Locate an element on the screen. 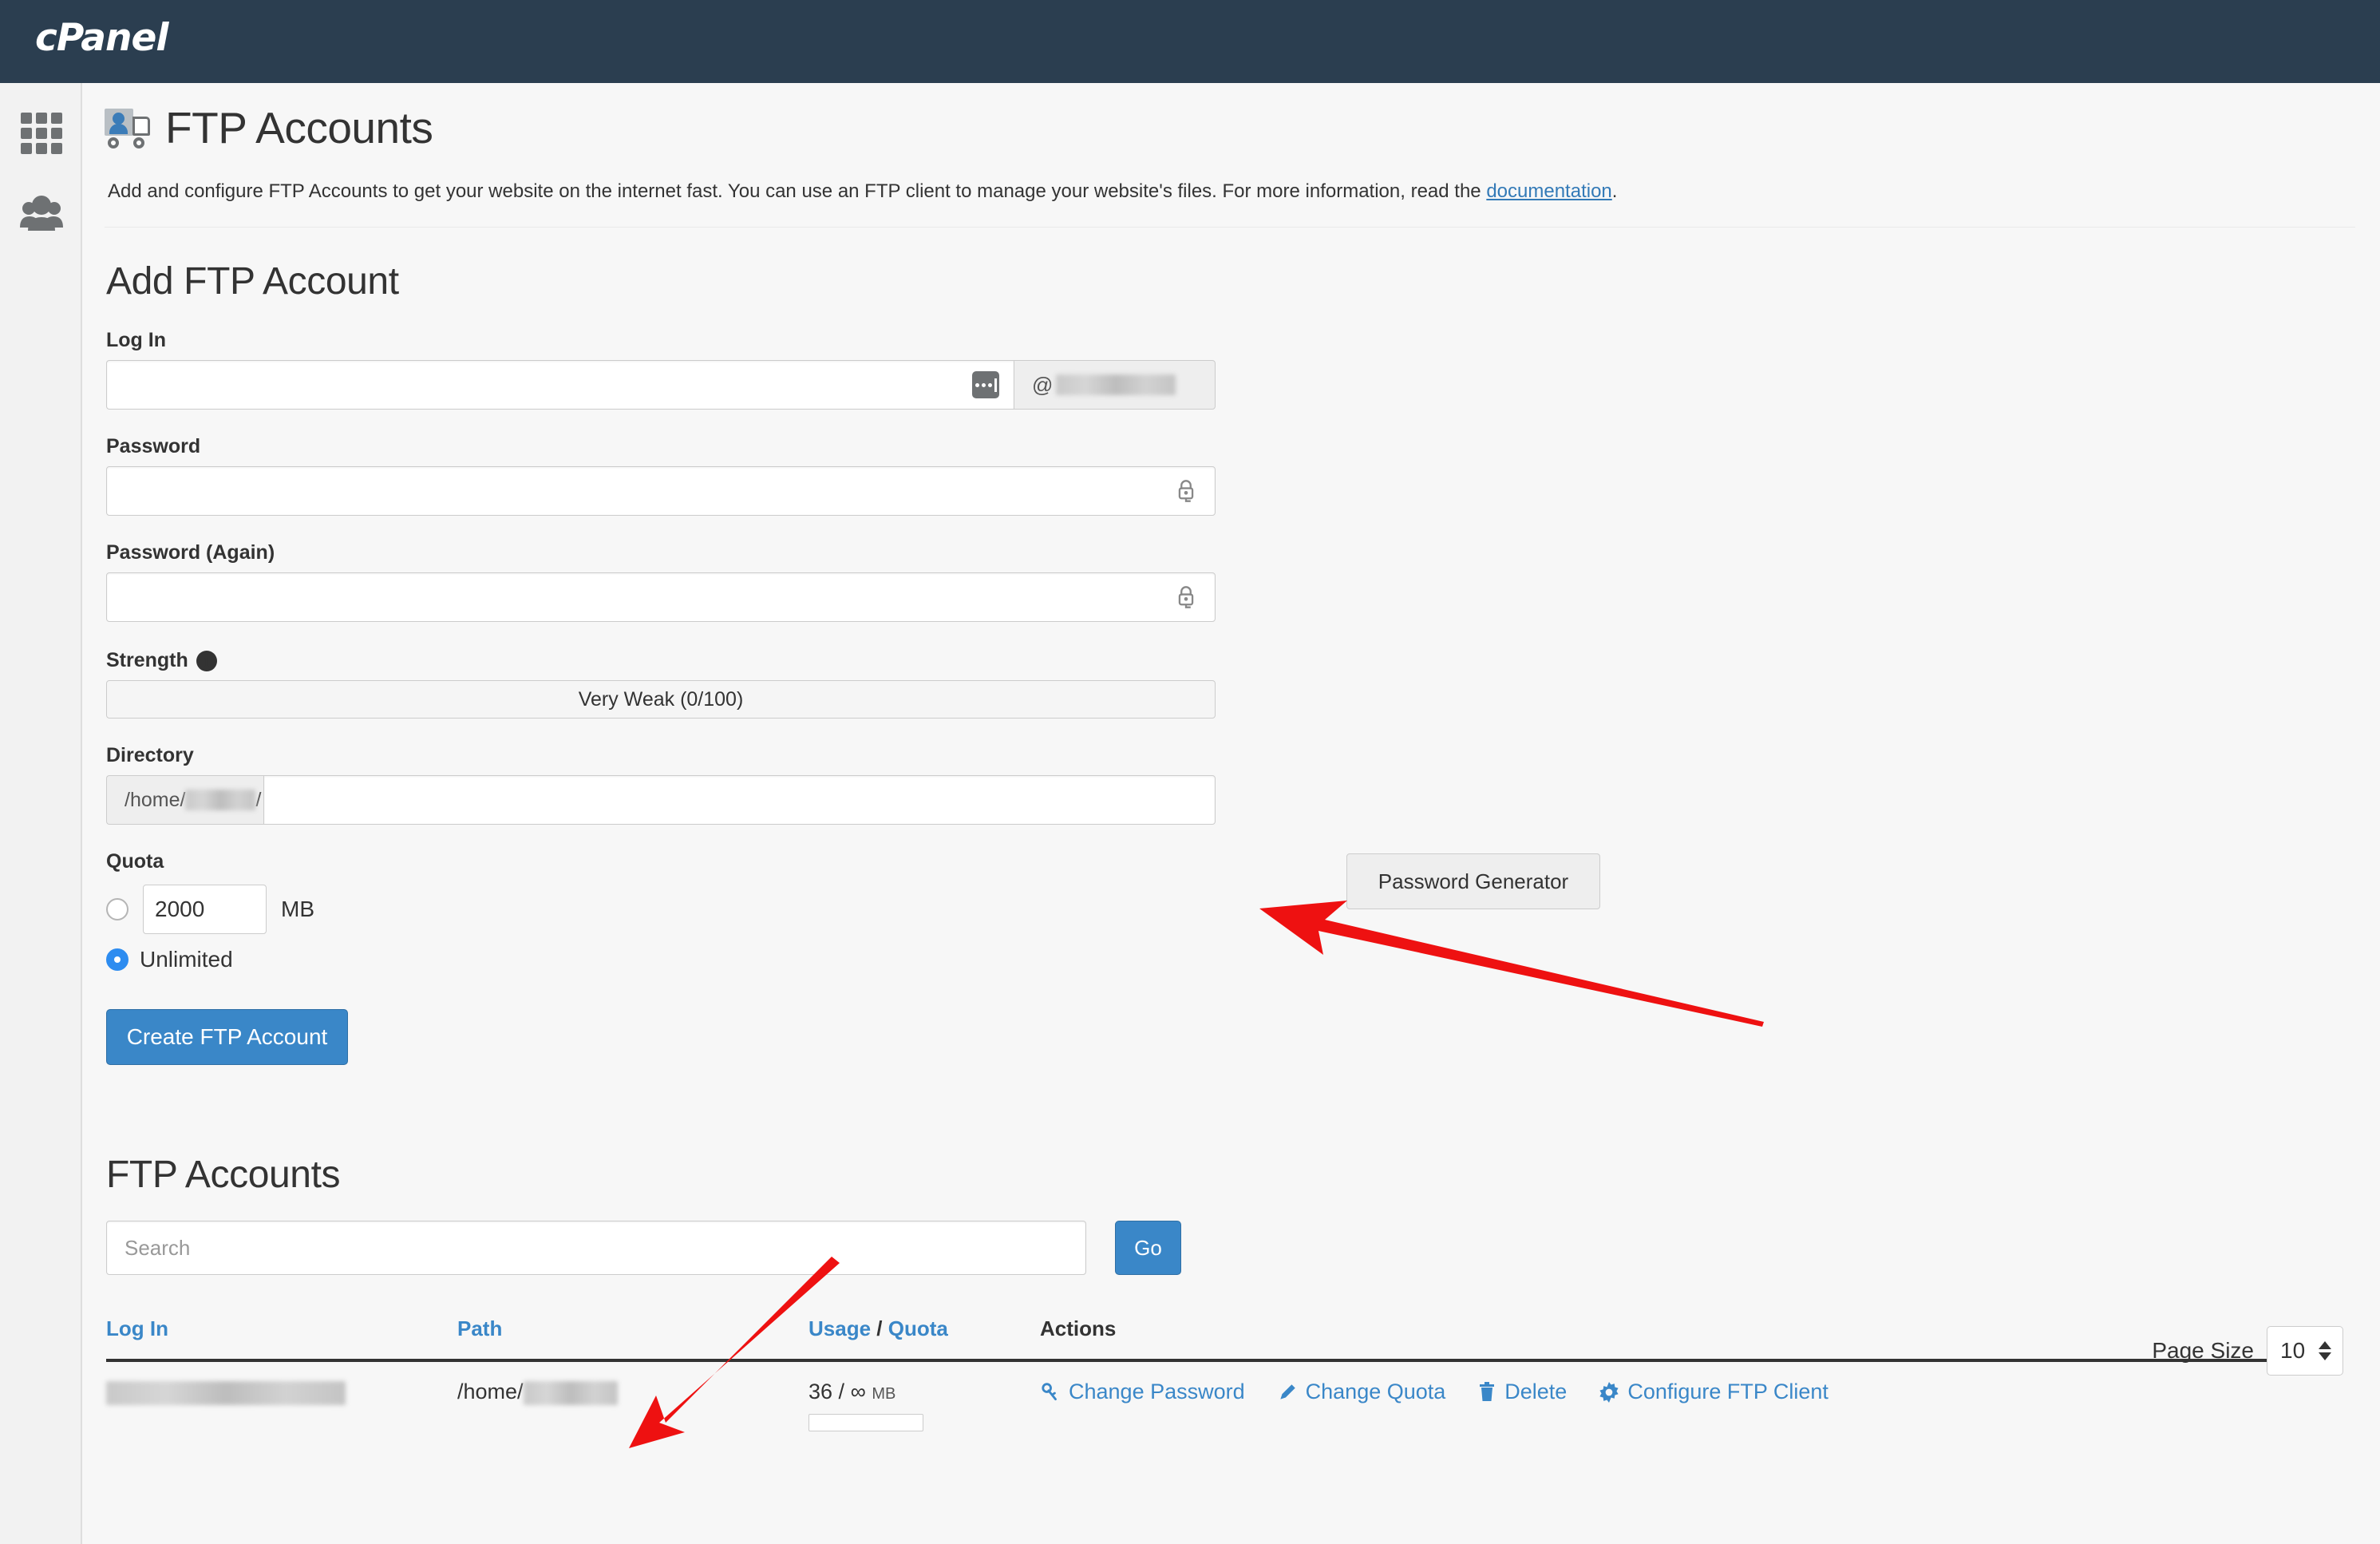 This screenshot has height=1544, width=2380. sidebar-item-apps is located at coordinates (41, 133).